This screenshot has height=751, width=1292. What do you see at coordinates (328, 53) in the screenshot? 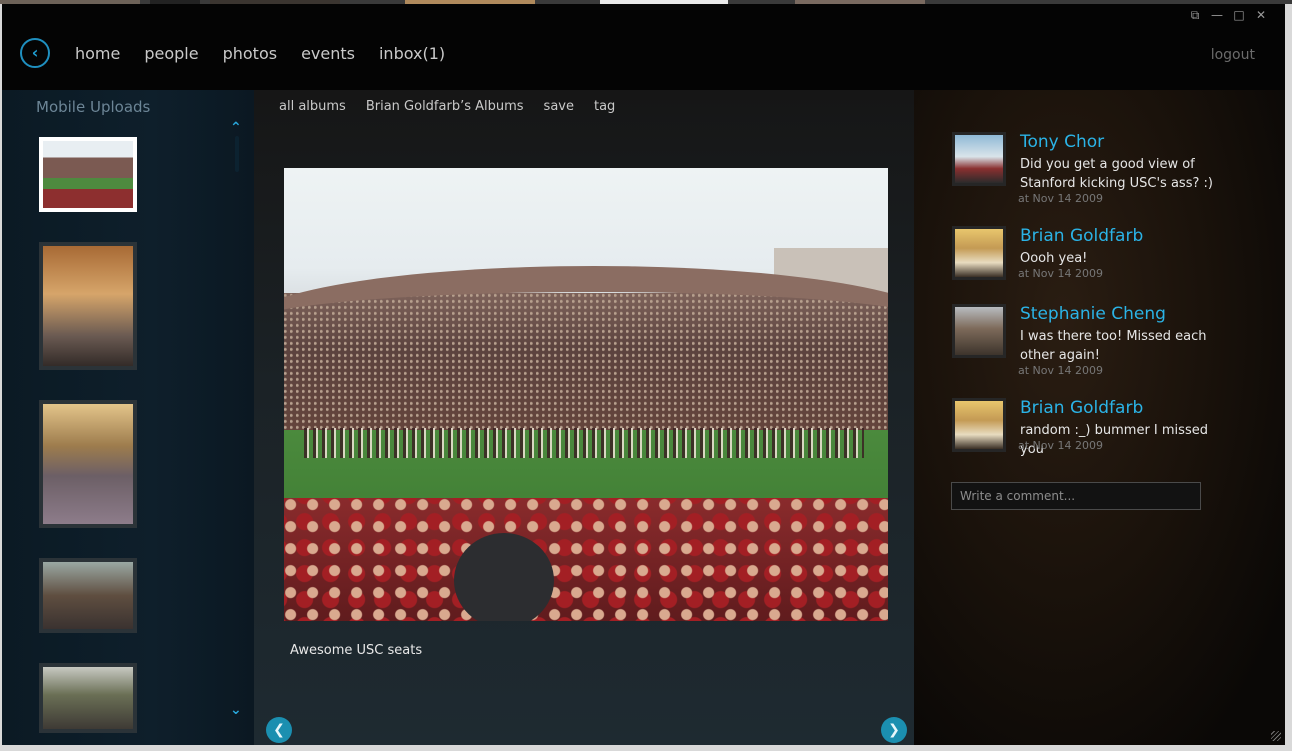
I see `nav-events: events` at bounding box center [328, 53].